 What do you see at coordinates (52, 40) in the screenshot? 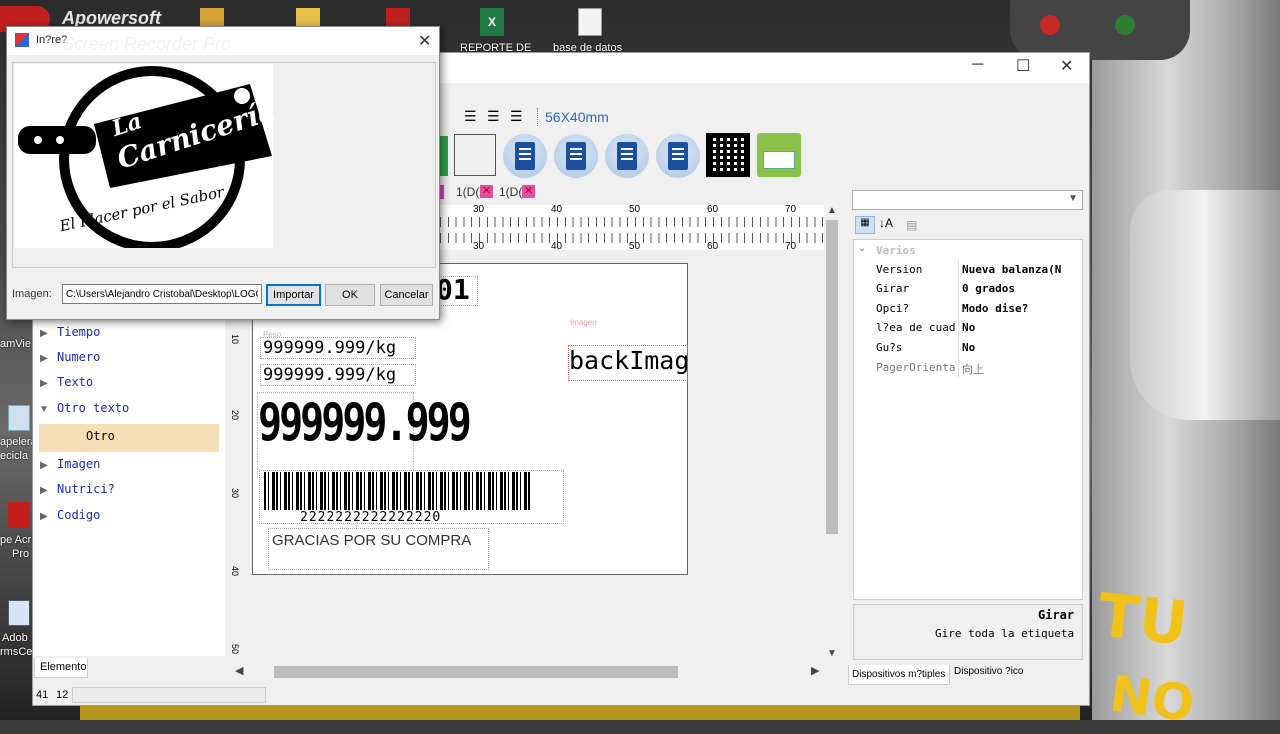
I see `dialog-title: In?re?` at bounding box center [52, 40].